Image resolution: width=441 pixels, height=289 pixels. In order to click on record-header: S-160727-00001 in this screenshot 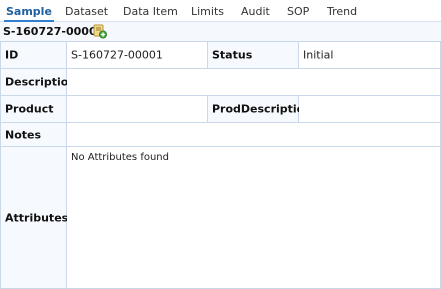, I will do `click(220, 32)`.